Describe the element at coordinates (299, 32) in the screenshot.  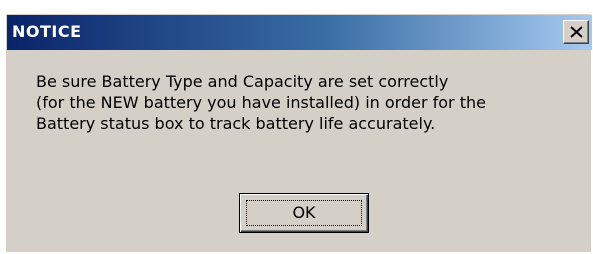
I see `title-bar: NOTICE` at that location.